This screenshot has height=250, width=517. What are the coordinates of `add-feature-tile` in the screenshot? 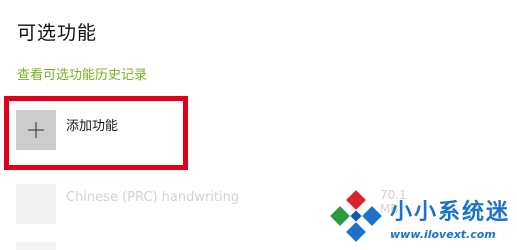 It's located at (36, 130).